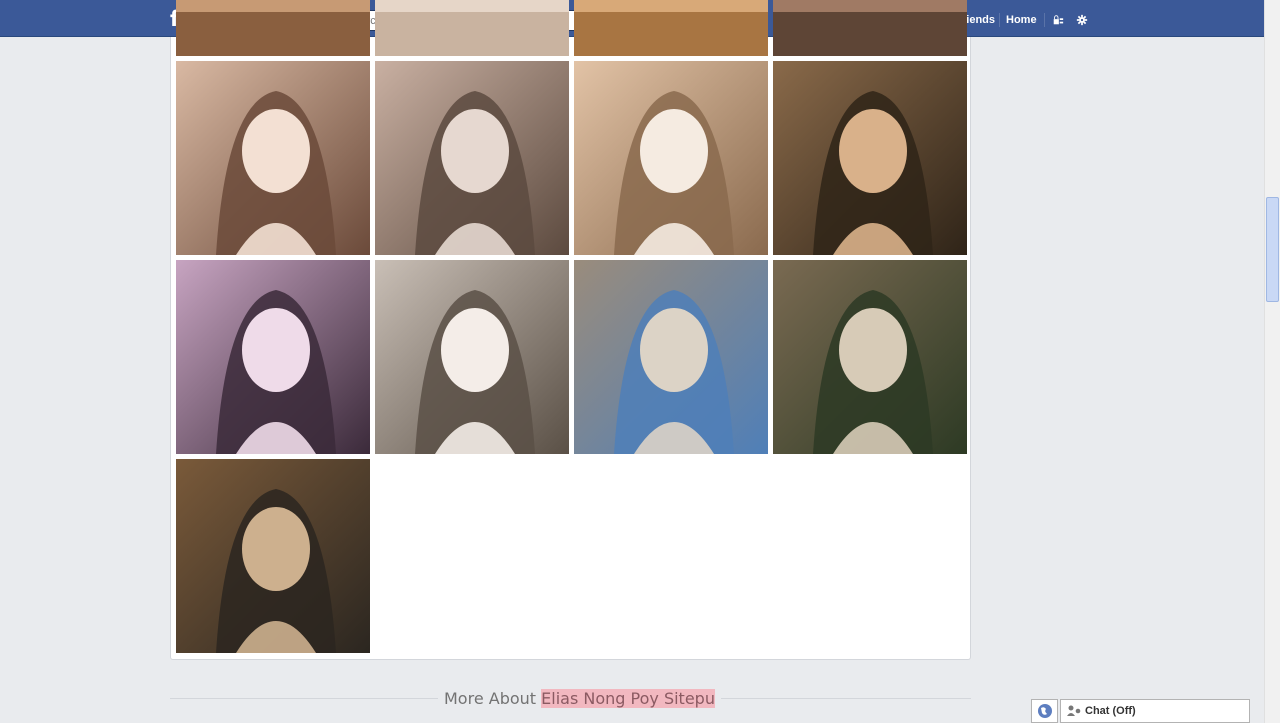 This screenshot has width=1280, height=723. I want to click on home-link: Home, so click(1021, 20).